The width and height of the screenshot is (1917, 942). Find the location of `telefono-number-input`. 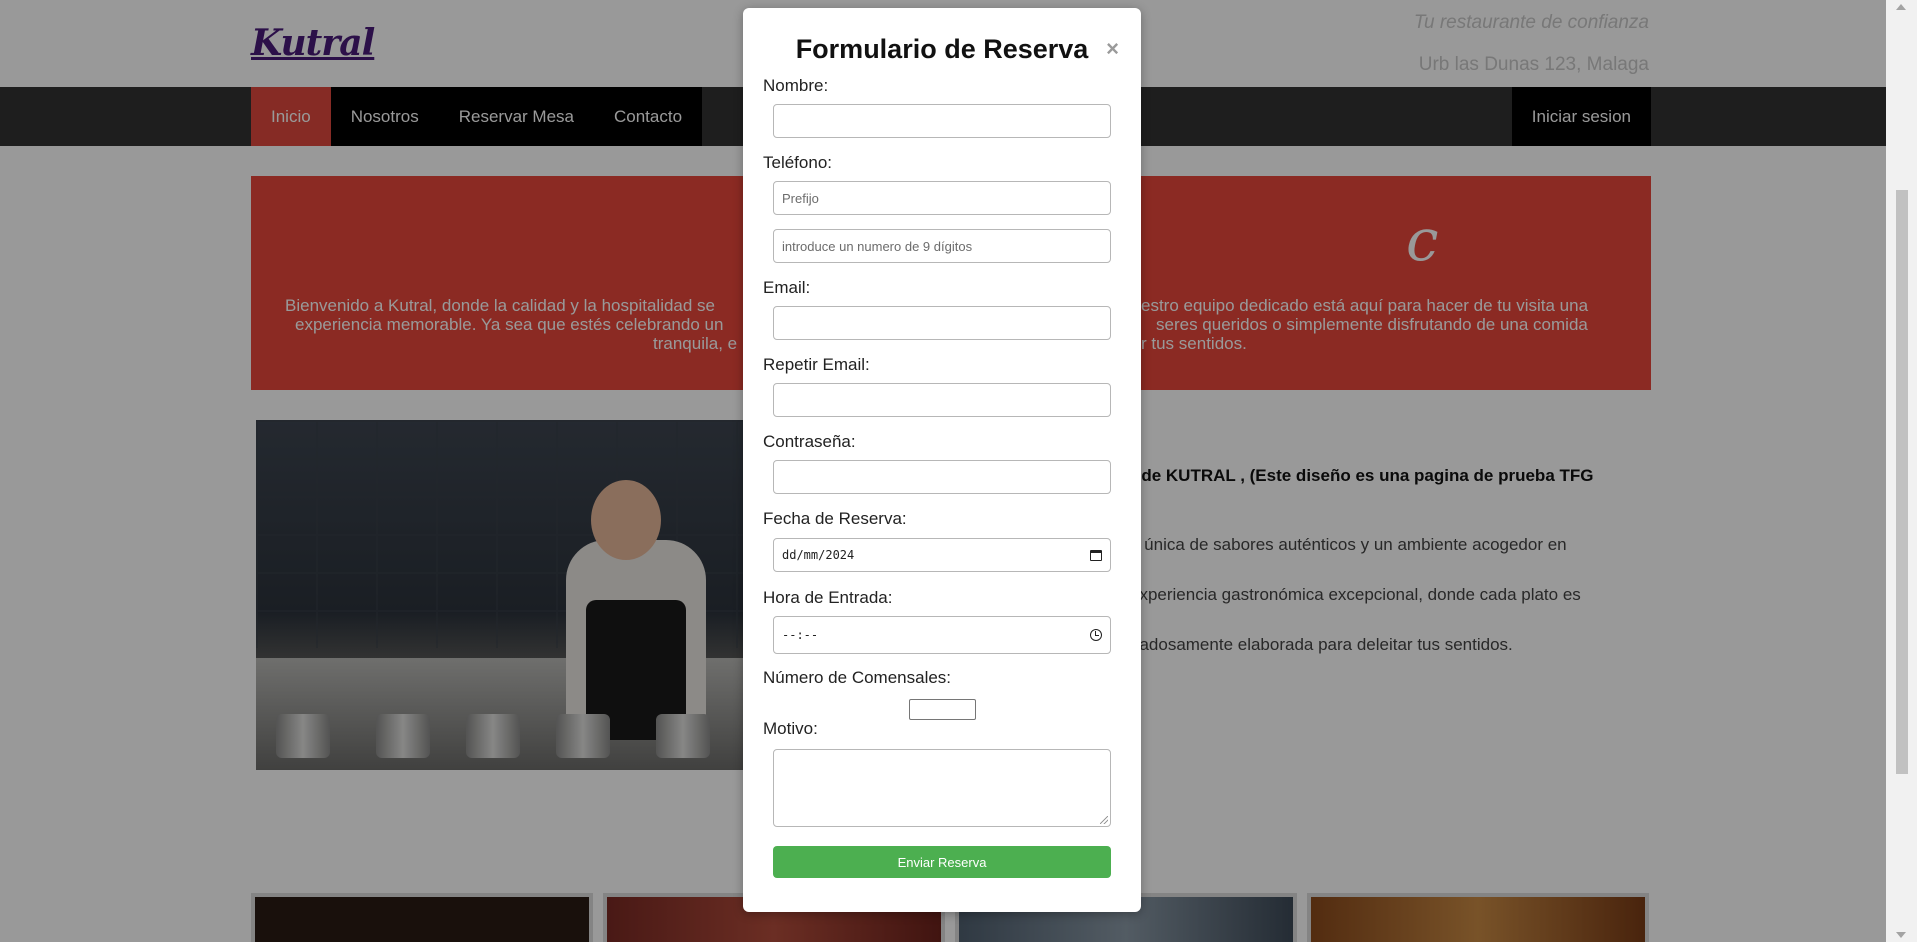

telefono-number-input is located at coordinates (942, 246).